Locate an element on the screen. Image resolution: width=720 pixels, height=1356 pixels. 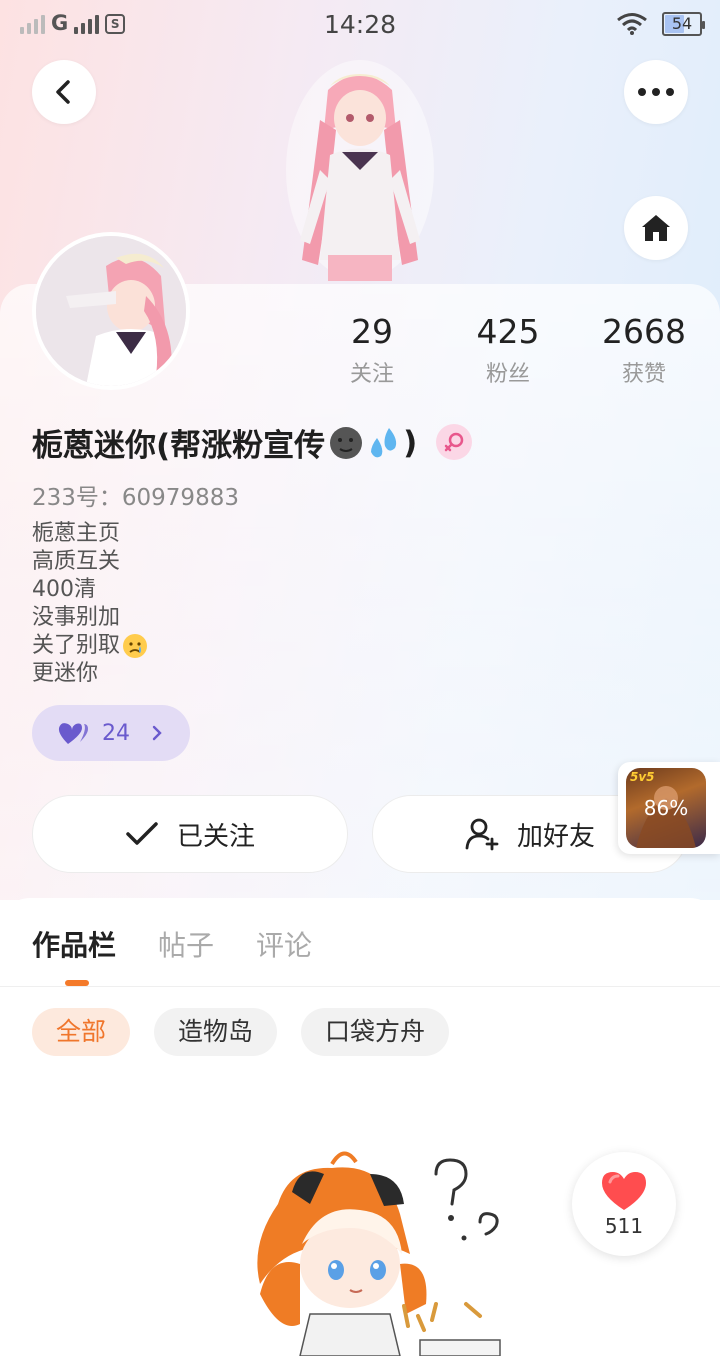
bio-line: 栀蒽主页 is located at coordinates (76, 533).